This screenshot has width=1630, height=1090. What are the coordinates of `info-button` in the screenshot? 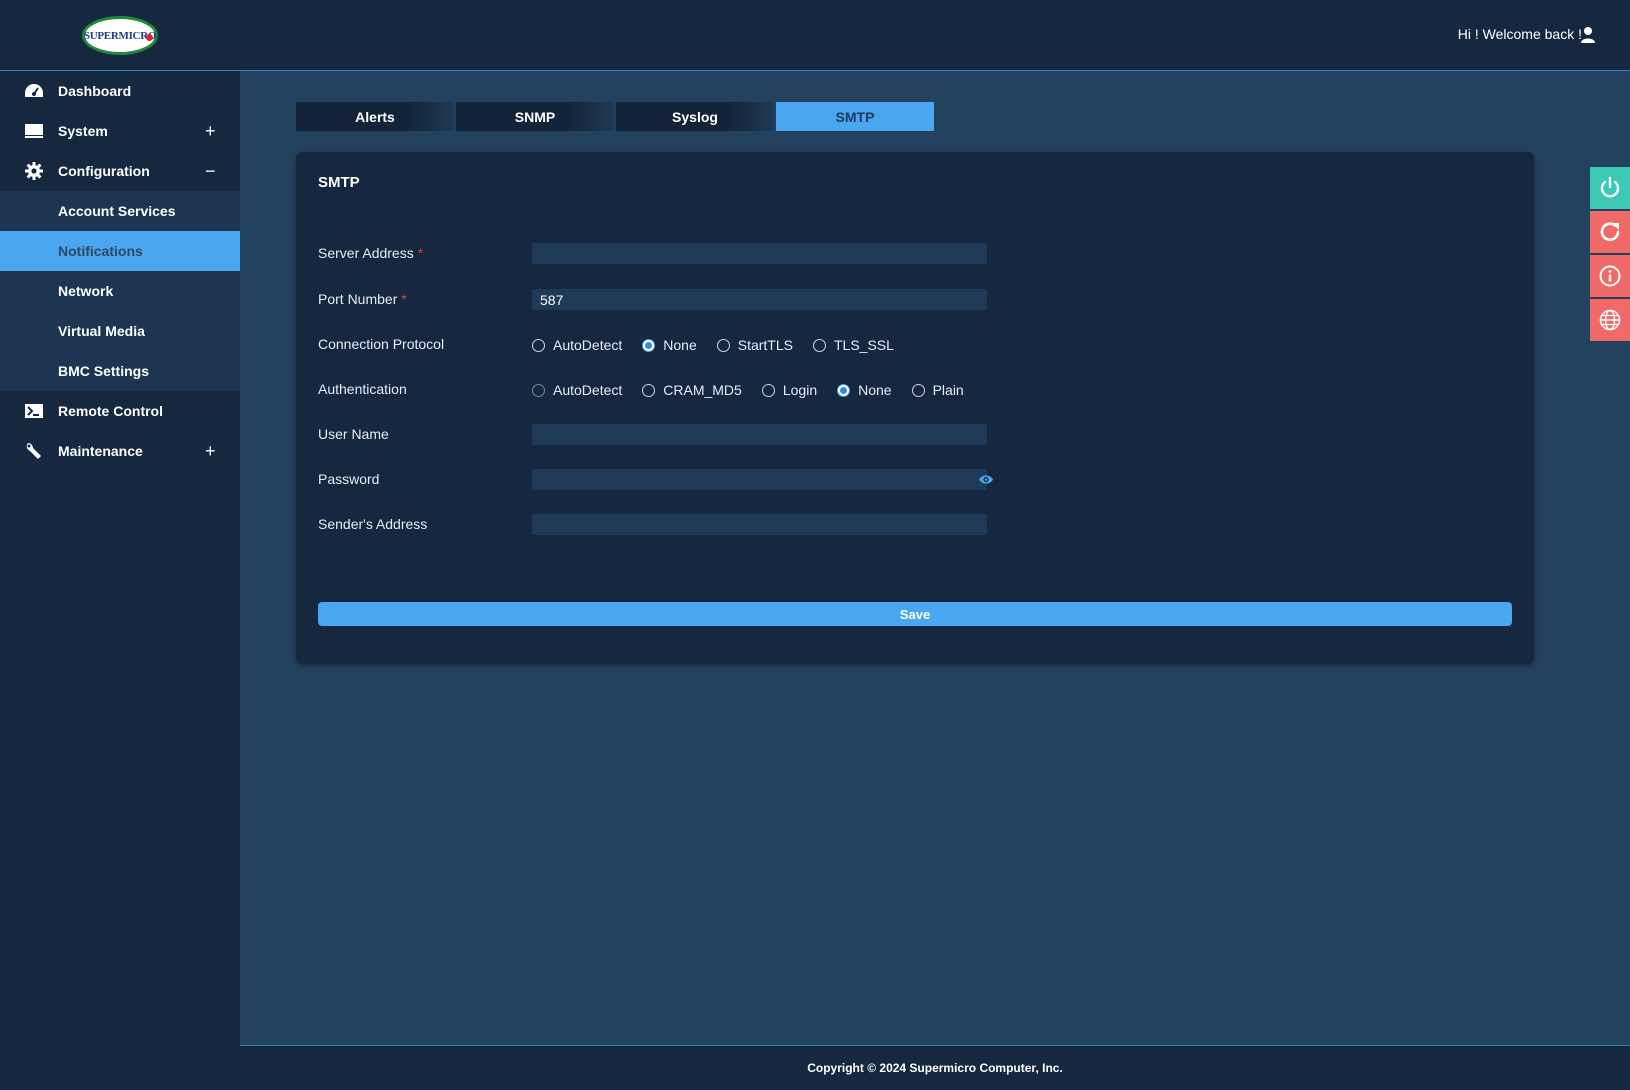 It's located at (1610, 276).